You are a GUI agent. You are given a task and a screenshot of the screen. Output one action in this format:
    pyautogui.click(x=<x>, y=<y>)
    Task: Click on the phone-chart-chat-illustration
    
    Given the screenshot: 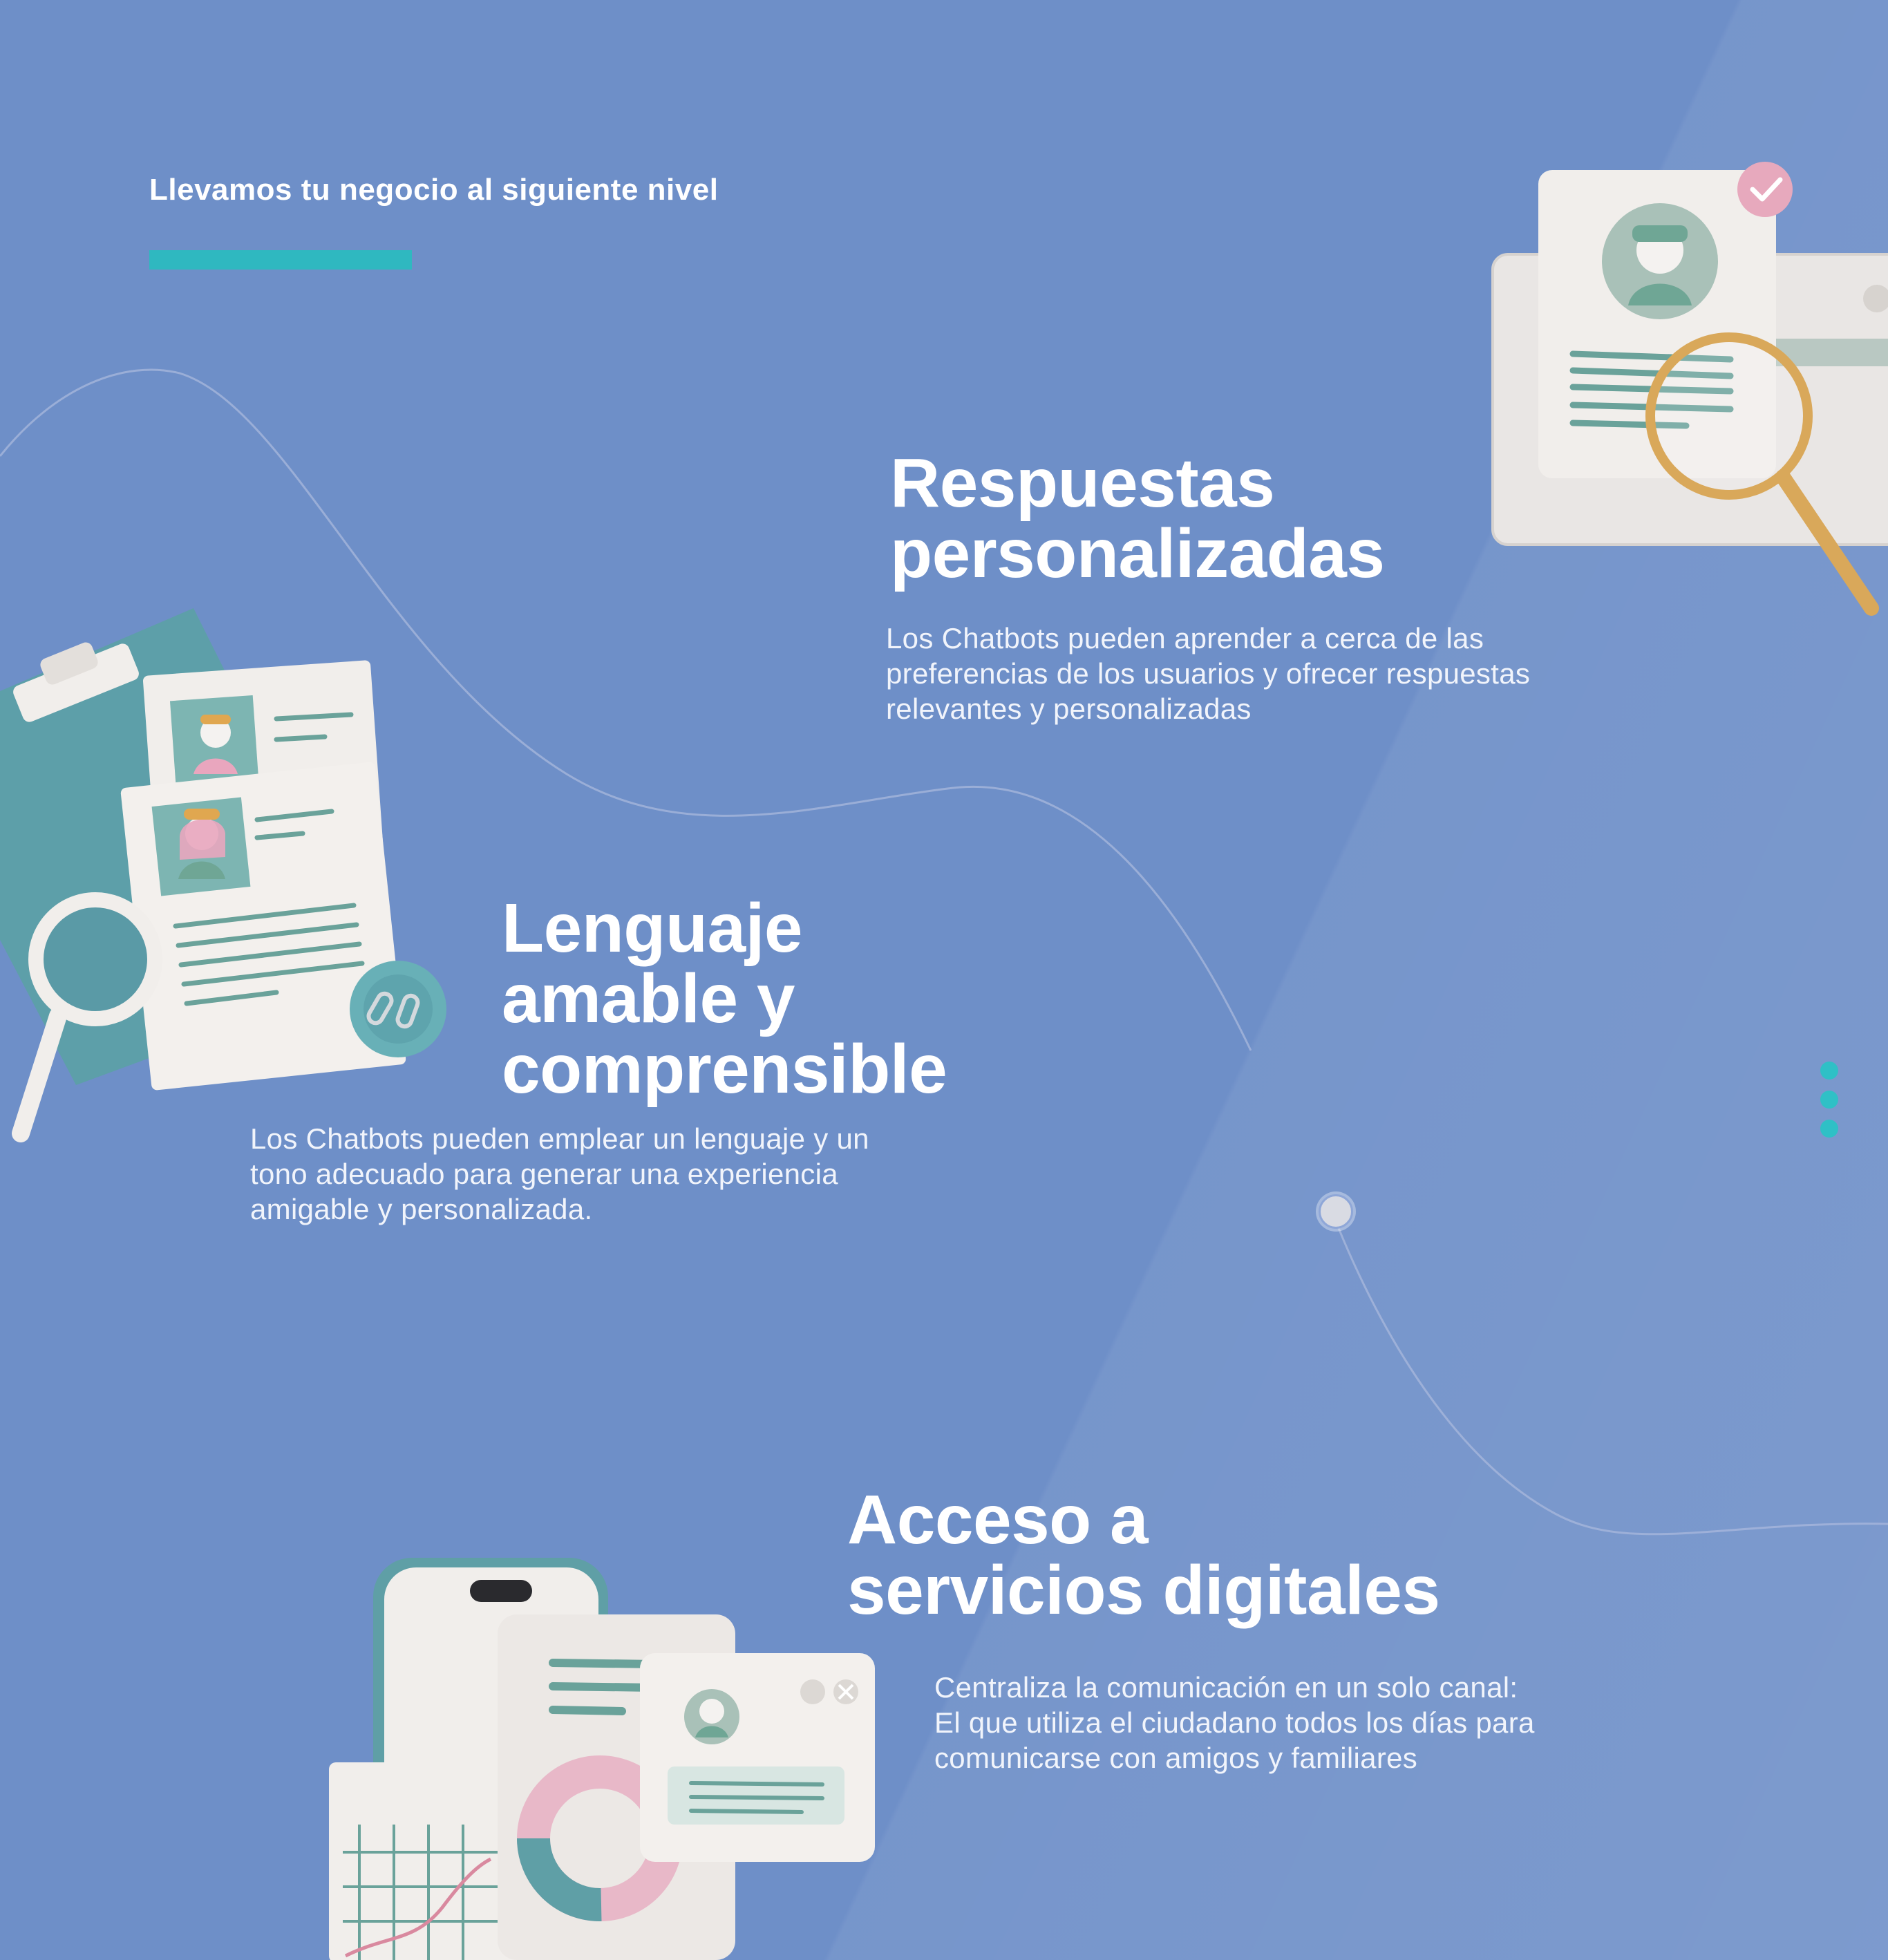 What is the action you would take?
    pyautogui.click(x=602, y=1759)
    